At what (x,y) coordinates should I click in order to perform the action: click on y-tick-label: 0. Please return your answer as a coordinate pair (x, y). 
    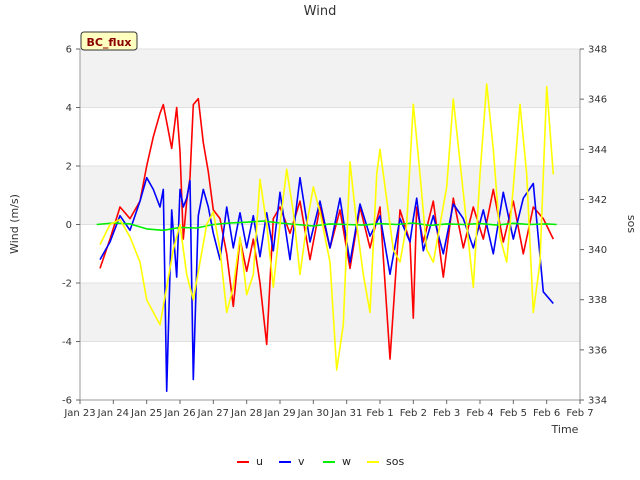
    Looking at the image, I should click on (69, 225).